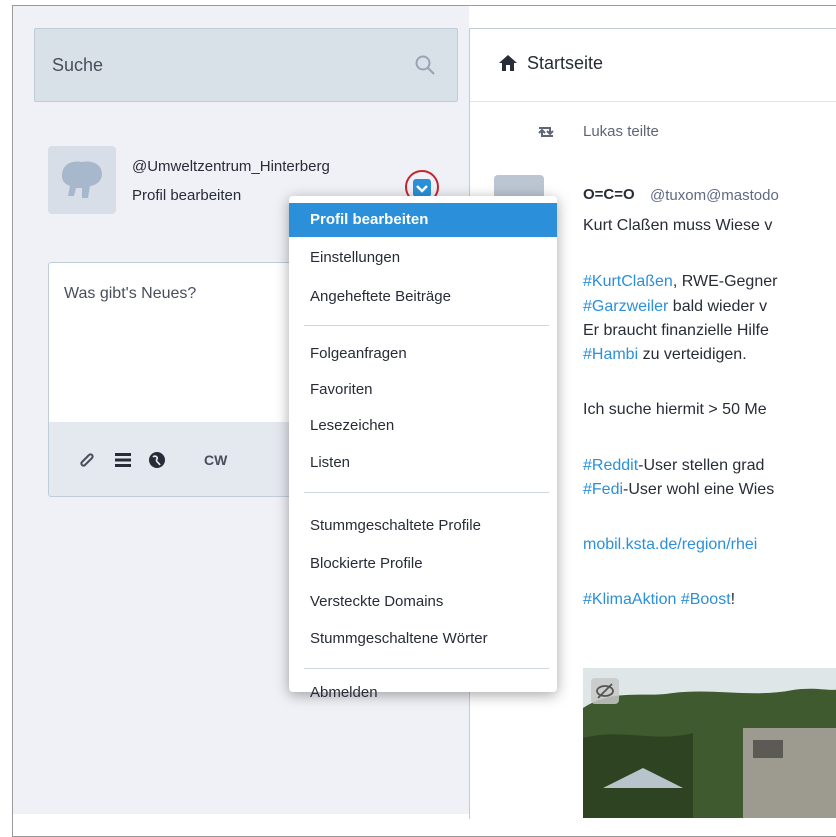  What do you see at coordinates (231, 166) in the screenshot?
I see `profile-username: @Umweltzentrum_Hinterberg` at bounding box center [231, 166].